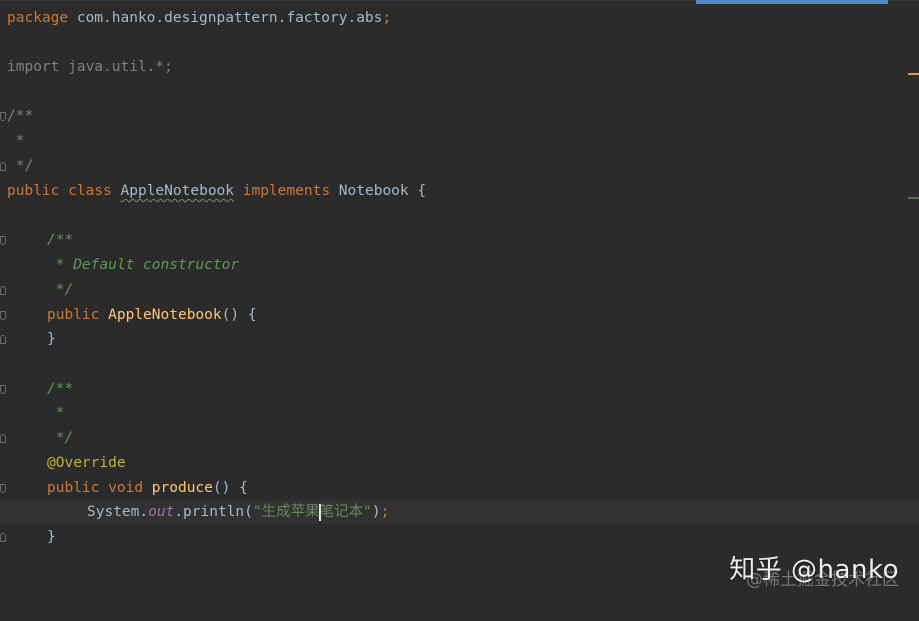 This screenshot has height=621, width=919. Describe the element at coordinates (814, 570) in the screenshot. I see `watermark-main: 知乎 @hanko` at that location.